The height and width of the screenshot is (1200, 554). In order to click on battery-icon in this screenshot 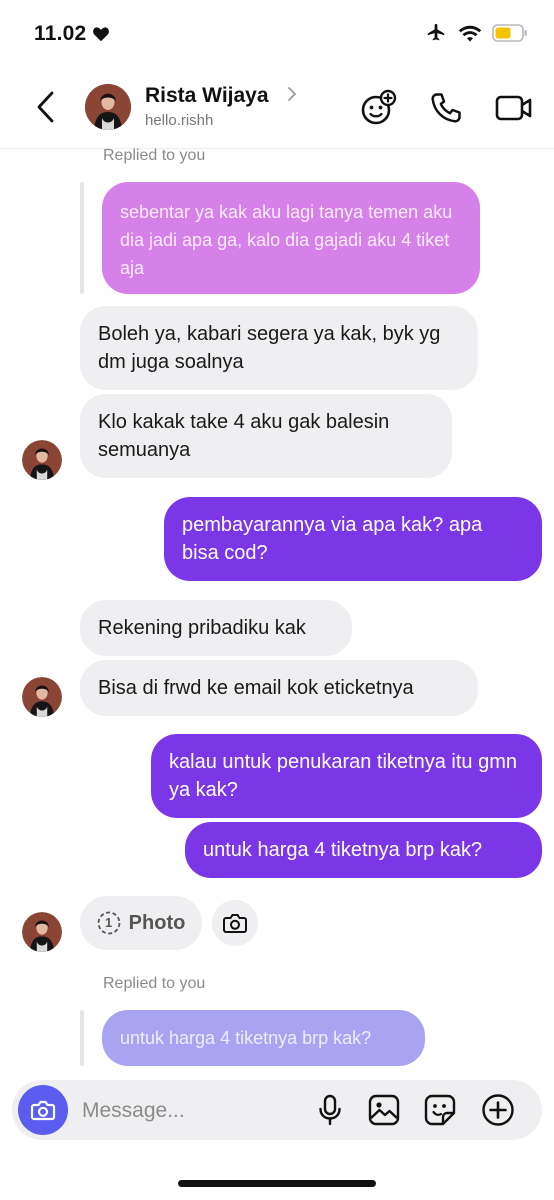, I will do `click(509, 33)`.